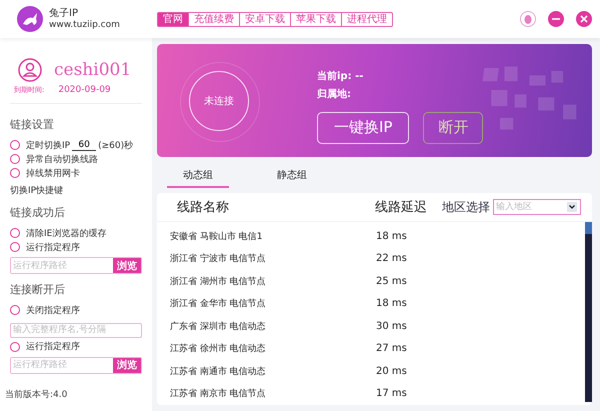  I want to click on option-label: 掉线禁用网卡, so click(53, 174).